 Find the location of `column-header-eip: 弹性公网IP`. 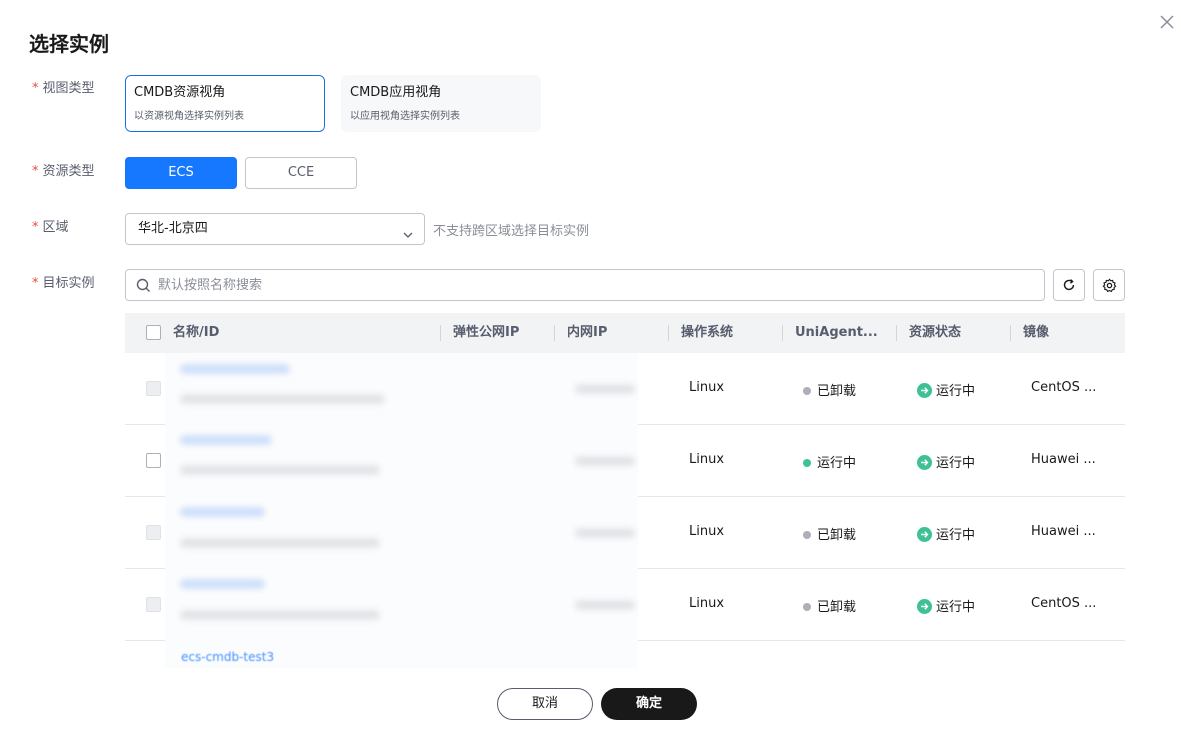

column-header-eip: 弹性公网IP is located at coordinates (486, 332).